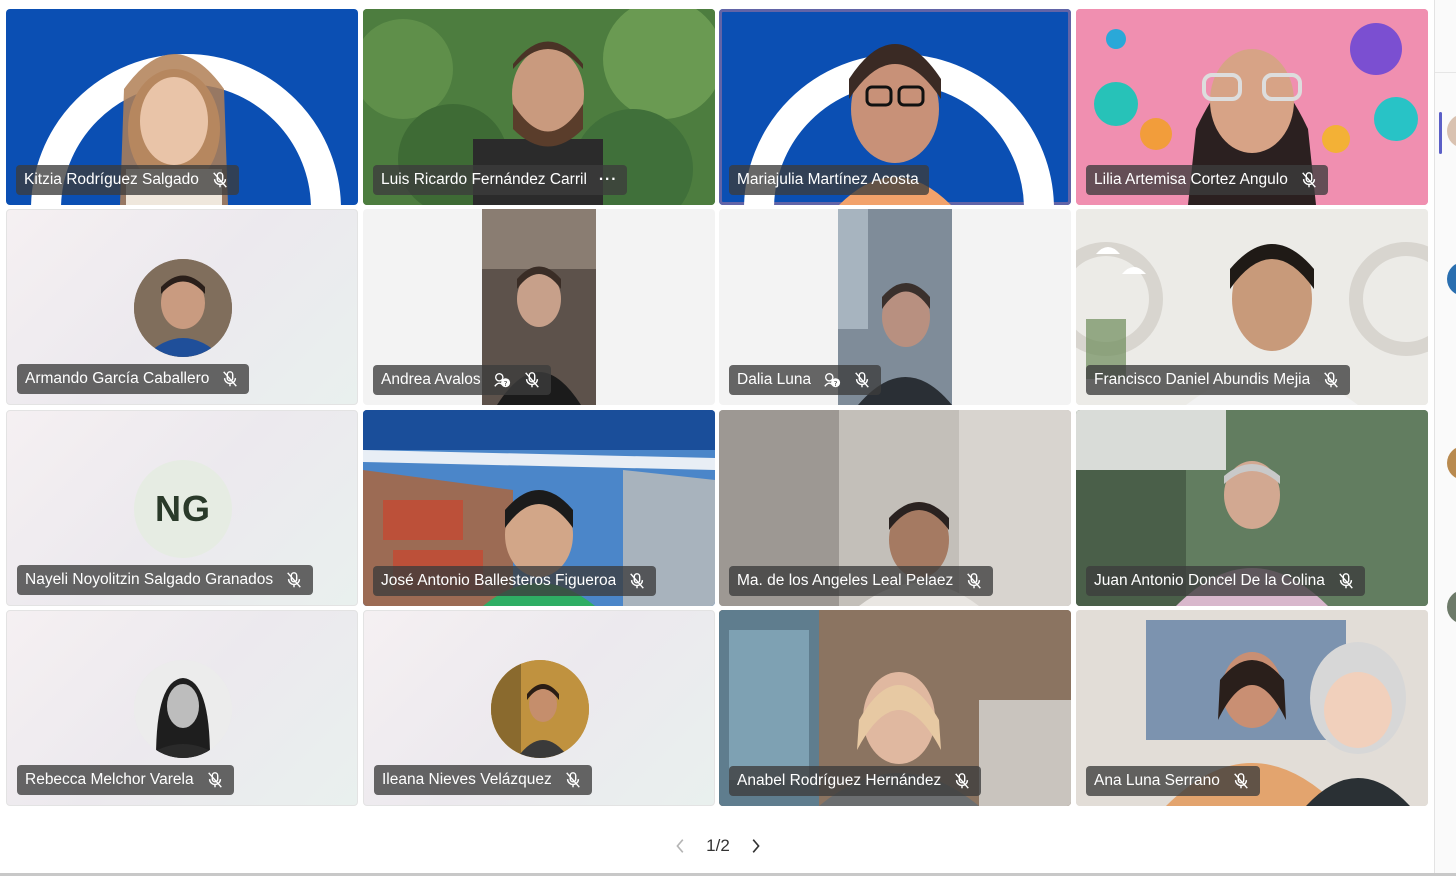 The height and width of the screenshot is (876, 1456). Describe the element at coordinates (182, 107) in the screenshot. I see `participant-tile: Kitzia Rodríguez Salgado` at that location.